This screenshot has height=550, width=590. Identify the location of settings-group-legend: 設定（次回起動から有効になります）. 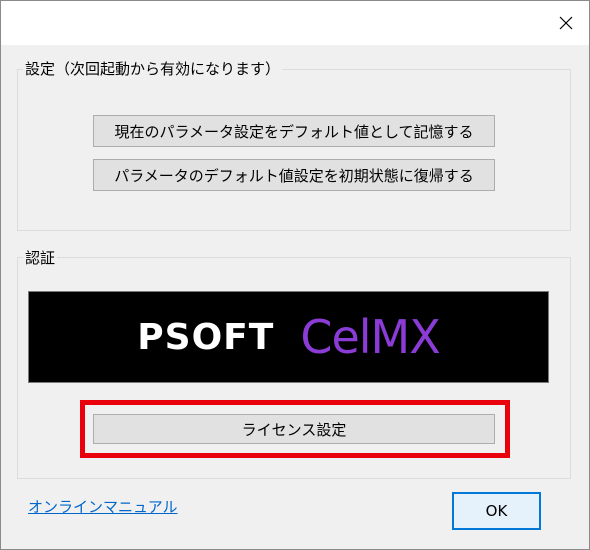
(153, 69).